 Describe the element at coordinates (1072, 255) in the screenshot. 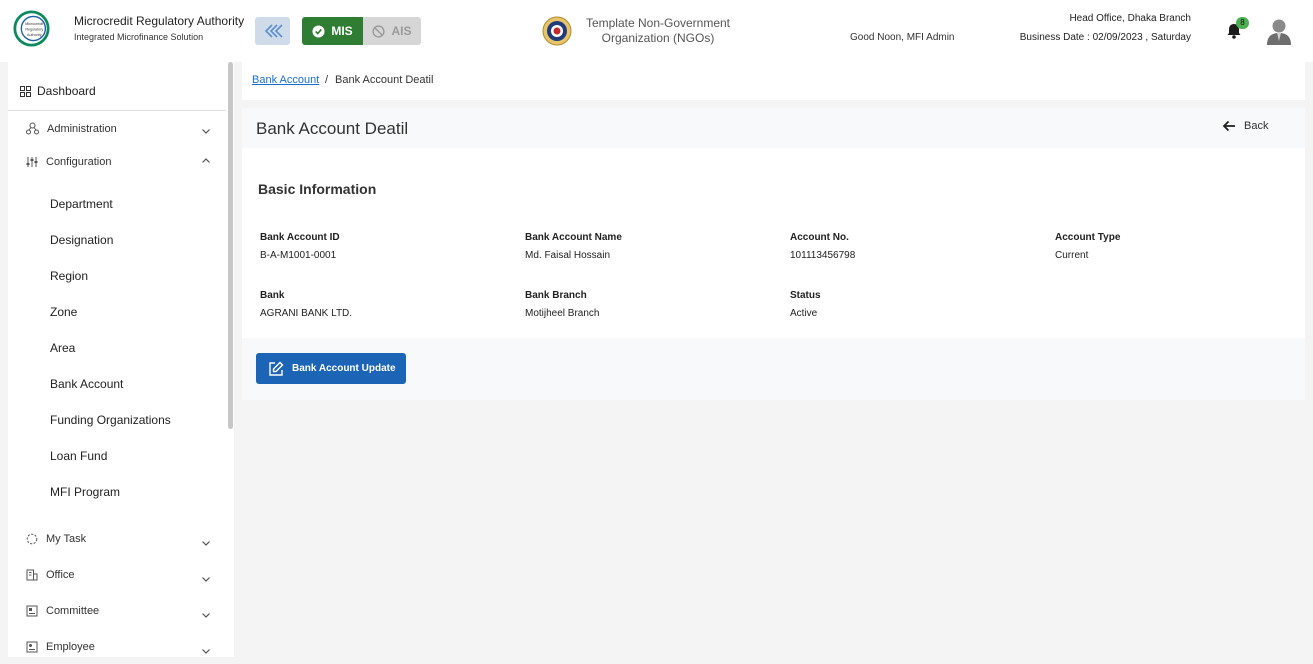

I see `field-value-account-type: Current` at that location.